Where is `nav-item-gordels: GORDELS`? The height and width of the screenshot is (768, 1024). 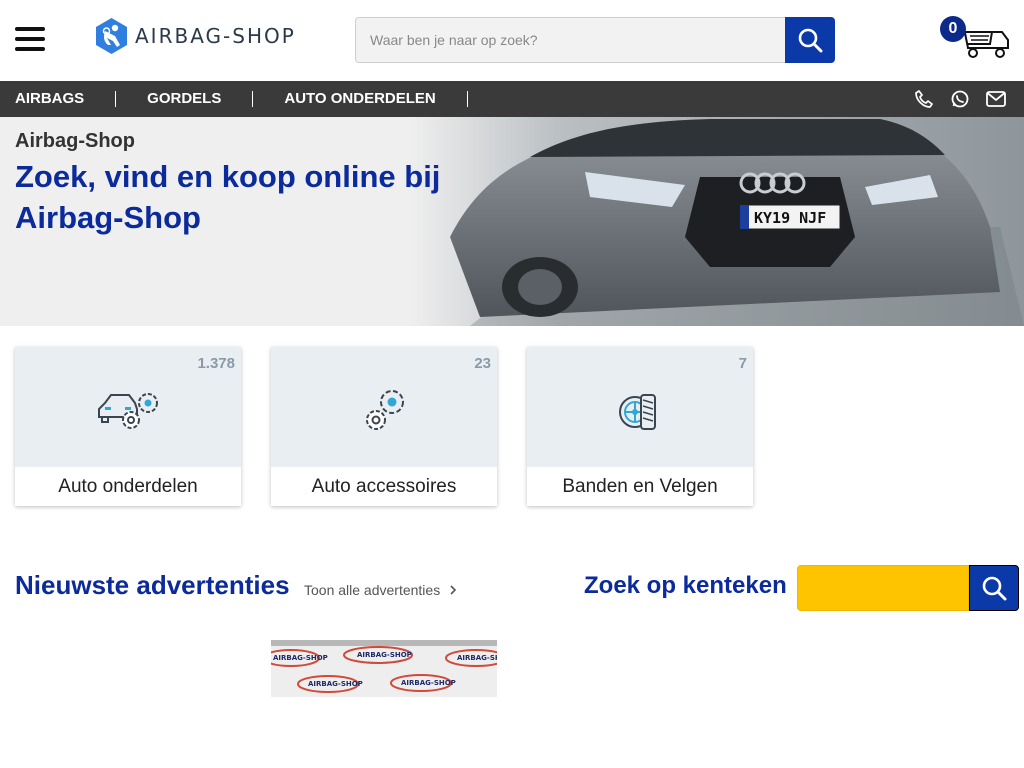
nav-item-gordels: GORDELS is located at coordinates (185, 99).